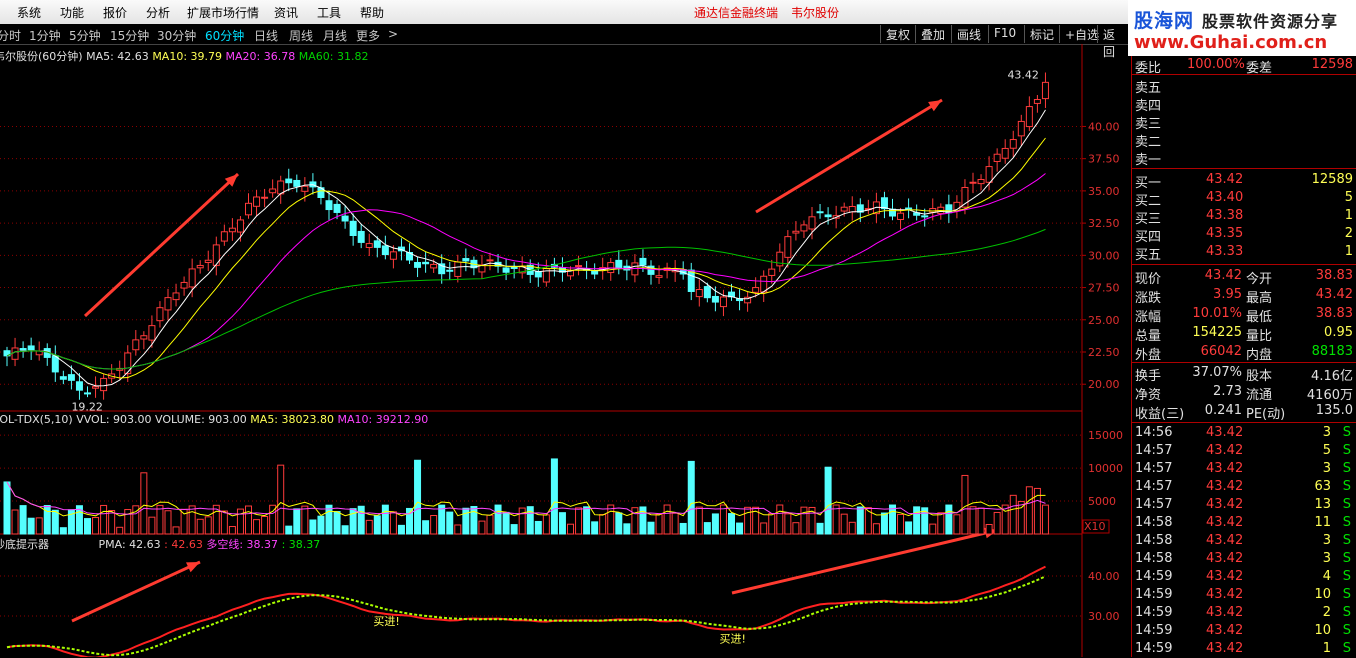  I want to click on menu-function: 功能, so click(72, 12).